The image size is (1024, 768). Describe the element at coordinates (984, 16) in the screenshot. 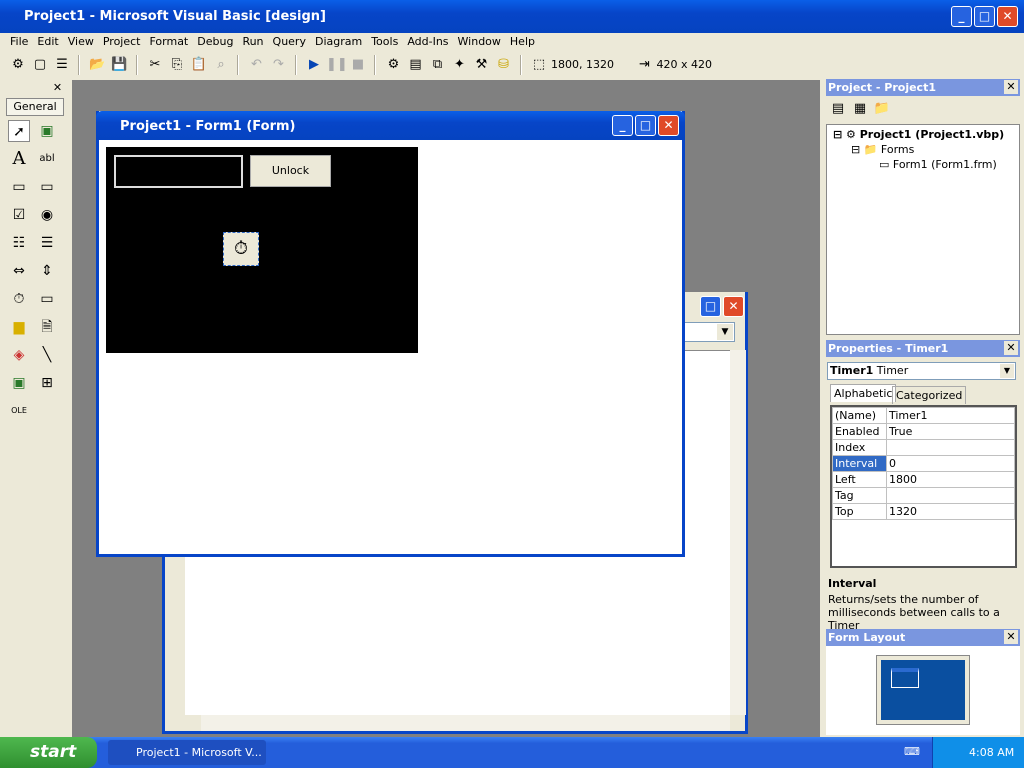

I see `maximize-button: □` at that location.